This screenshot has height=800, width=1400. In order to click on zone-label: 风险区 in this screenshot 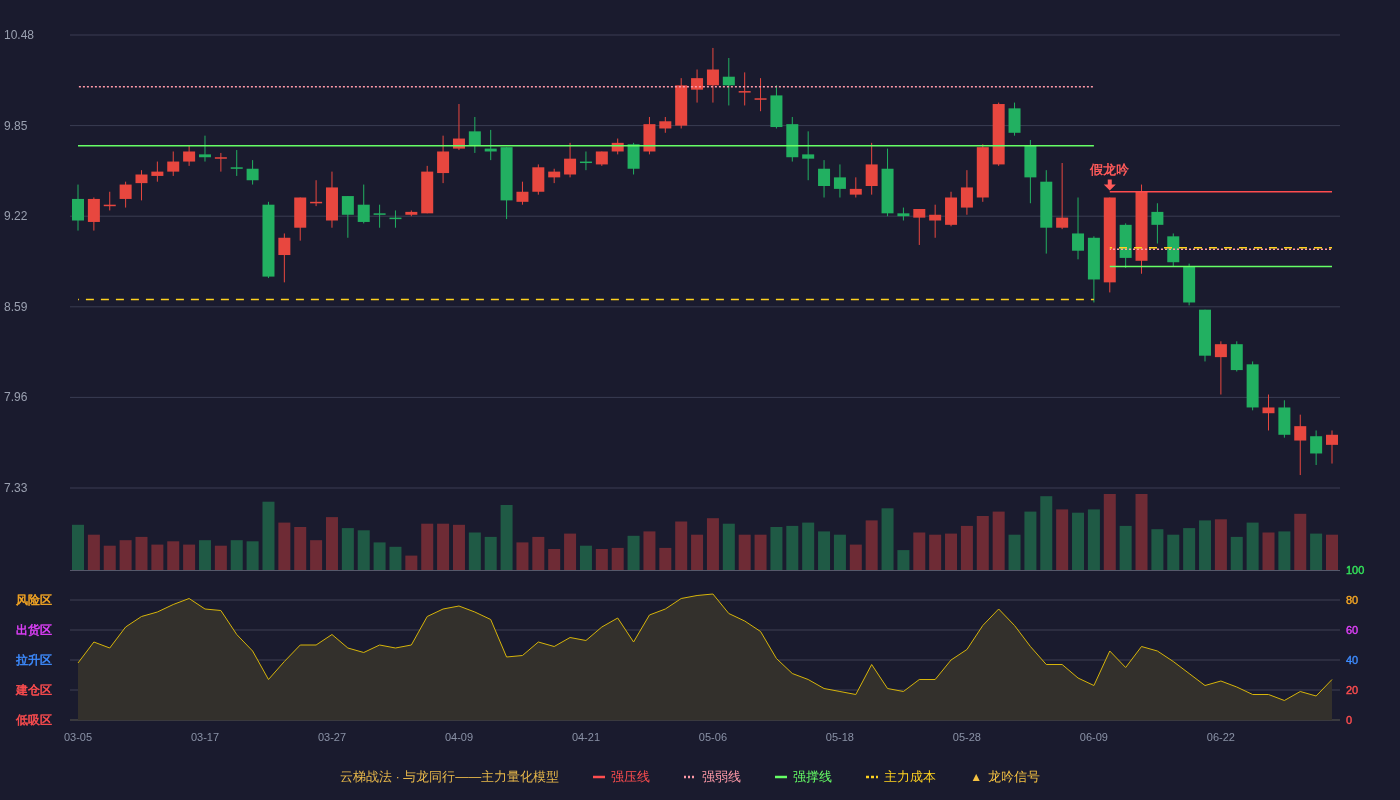, I will do `click(34, 600)`.